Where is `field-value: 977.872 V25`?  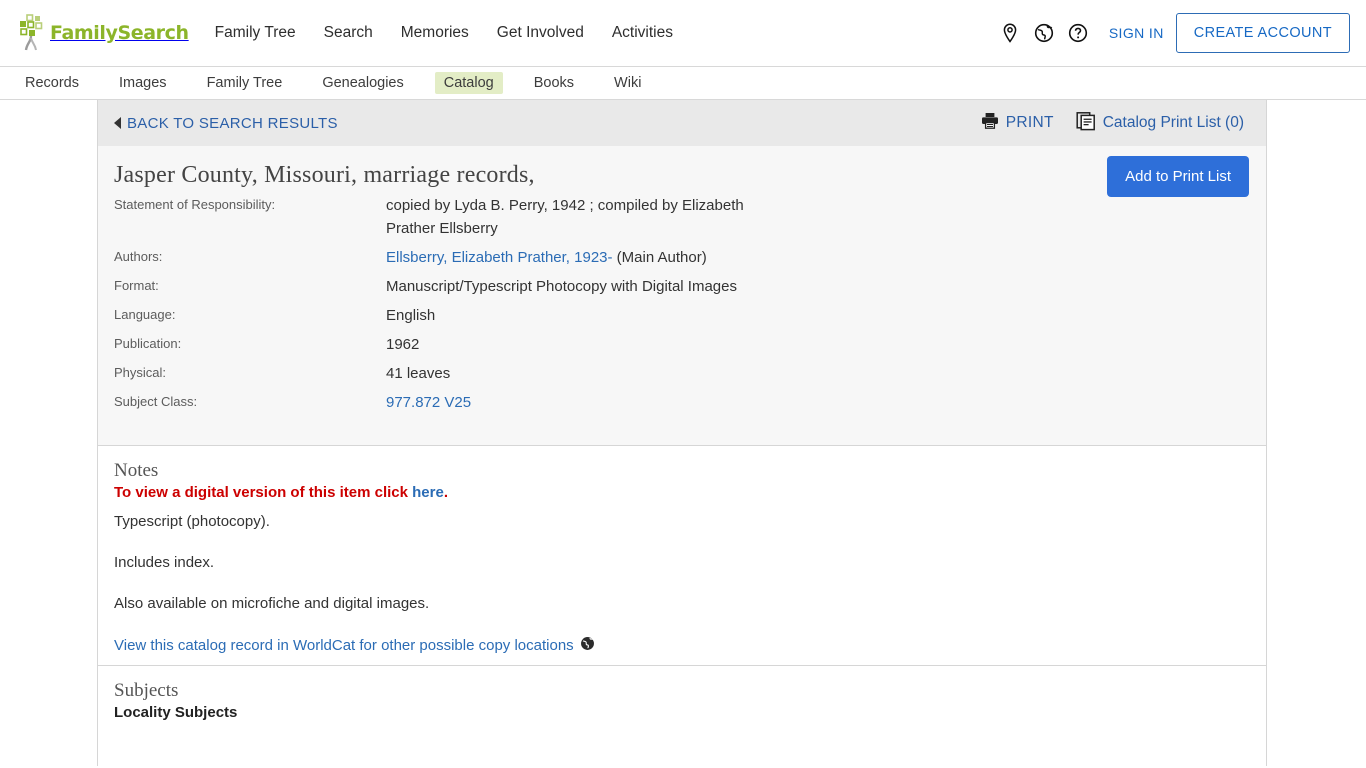 field-value: 977.872 V25 is located at coordinates (428, 402).